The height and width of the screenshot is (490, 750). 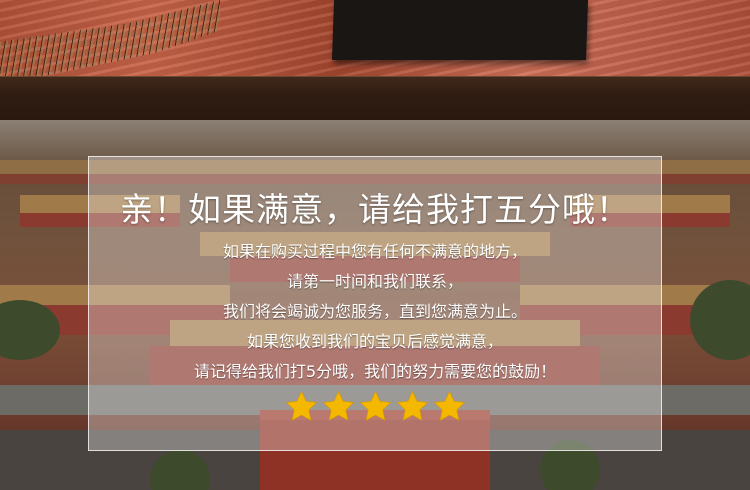 I want to click on dark-product-box, so click(x=460, y=30).